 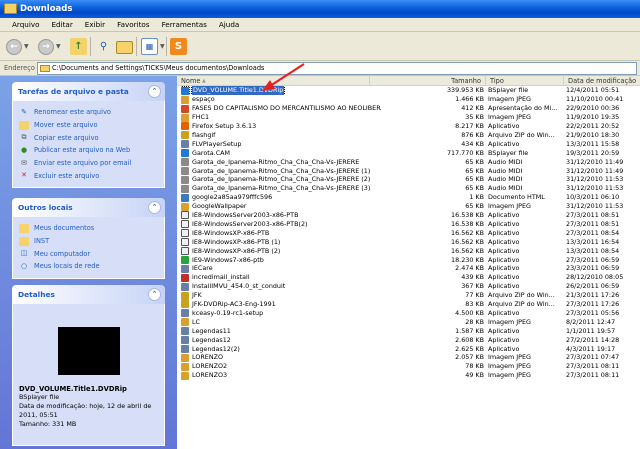 I want to click on delete-x-icon: ✕, so click(x=24, y=175).